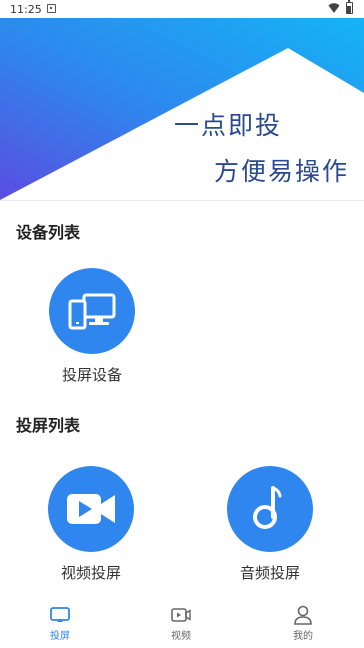  Describe the element at coordinates (48, 425) in the screenshot. I see `section-title-cast: 投屏列表` at that location.